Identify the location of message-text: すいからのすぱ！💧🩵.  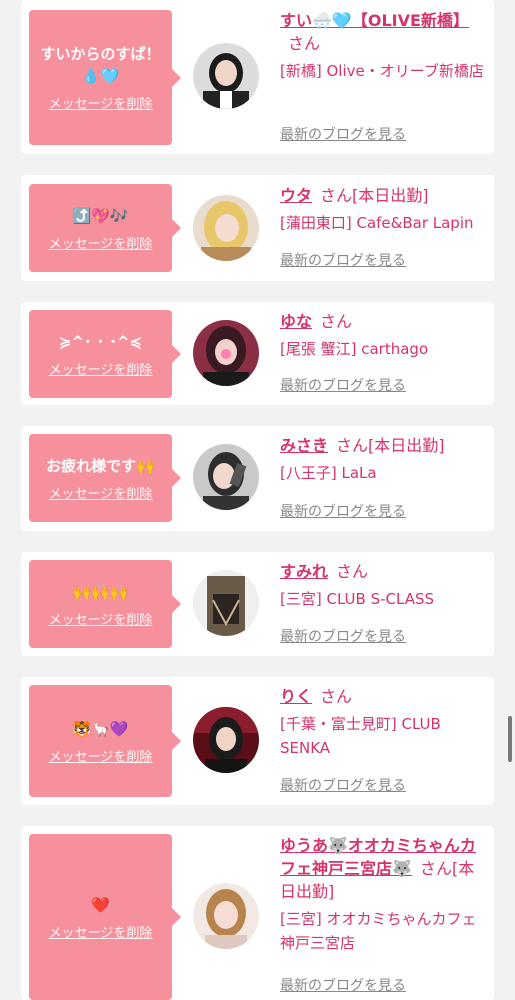
(100, 65).